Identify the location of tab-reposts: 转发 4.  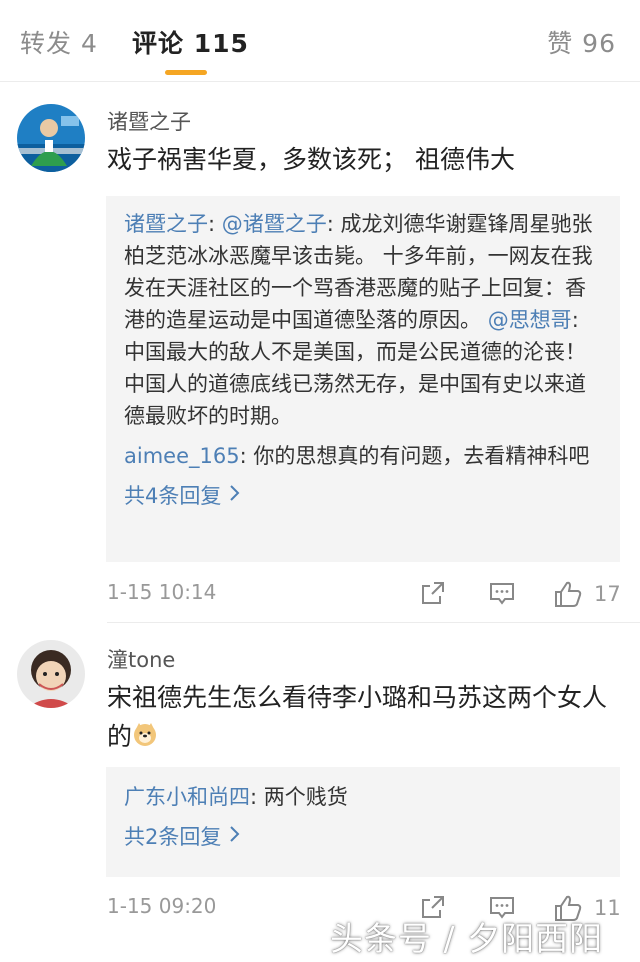
(59, 42).